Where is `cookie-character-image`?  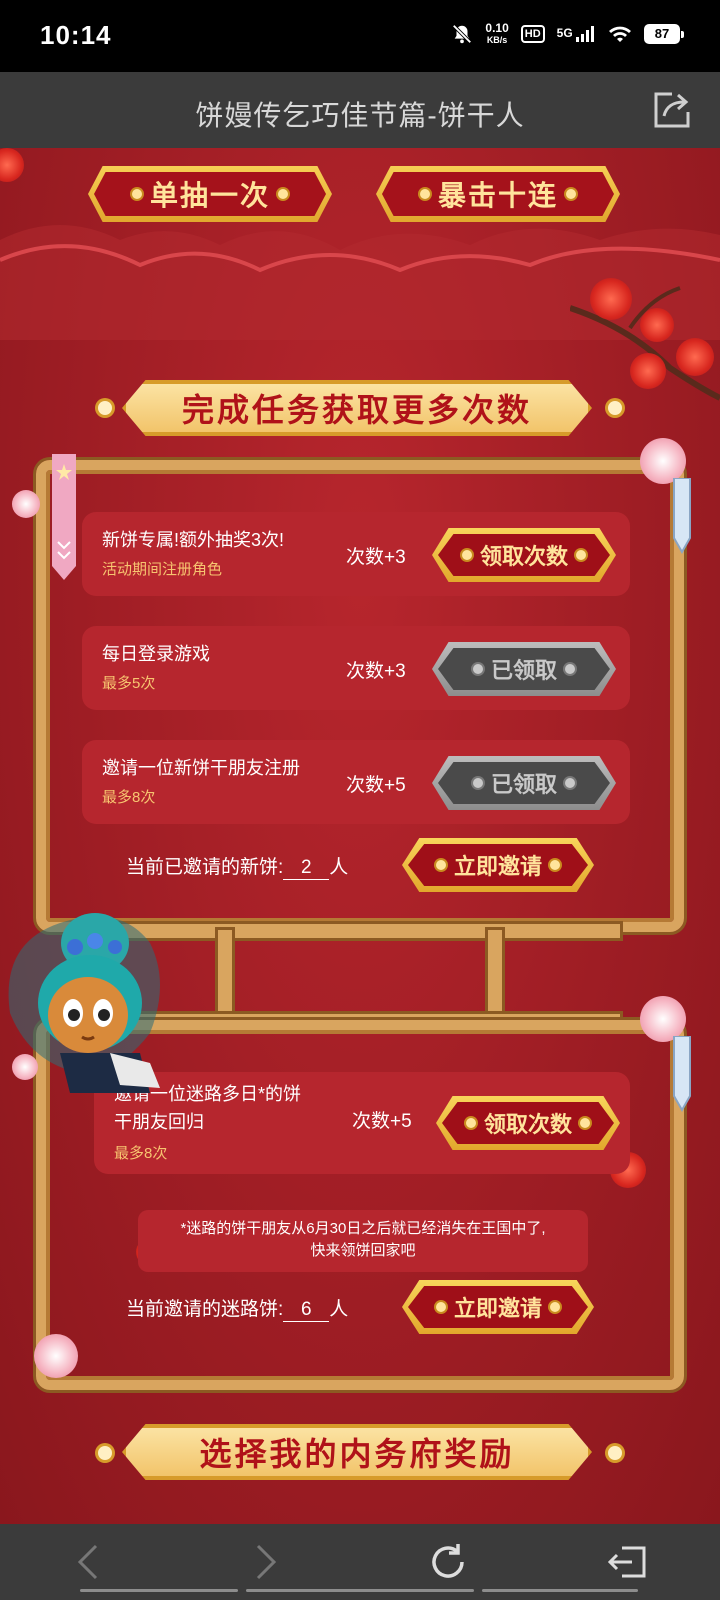
cookie-character-image is located at coordinates (84, 1003).